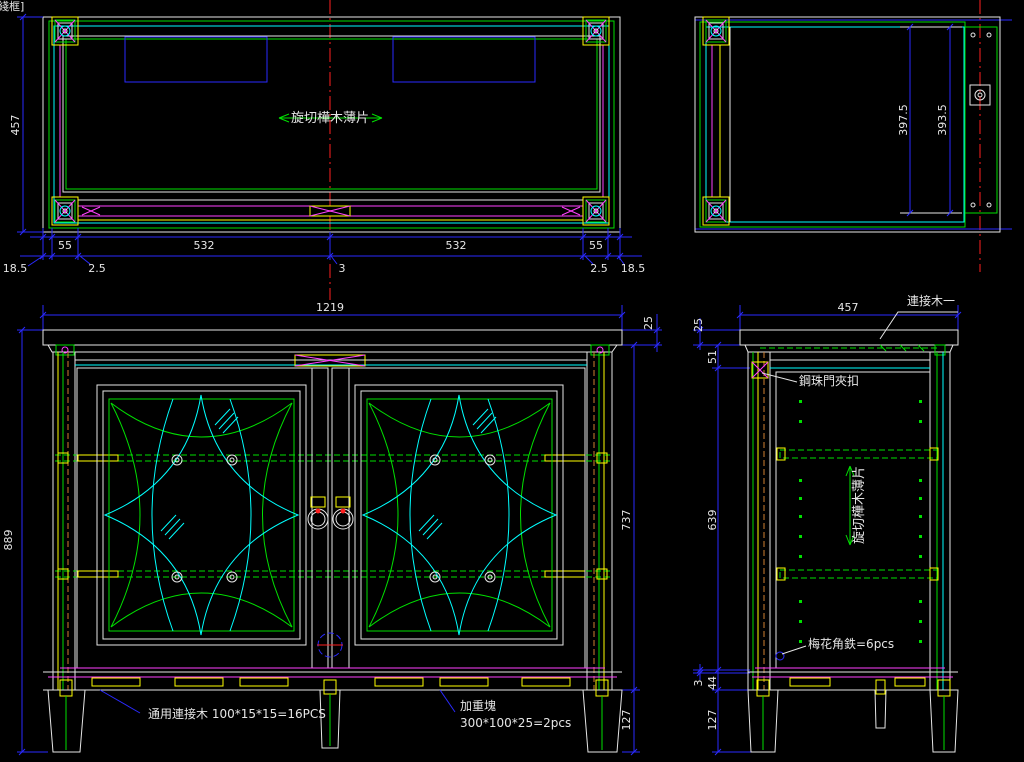  What do you see at coordinates (478, 705) in the screenshot?
I see `note-weight-block-title: 加重塊` at bounding box center [478, 705].